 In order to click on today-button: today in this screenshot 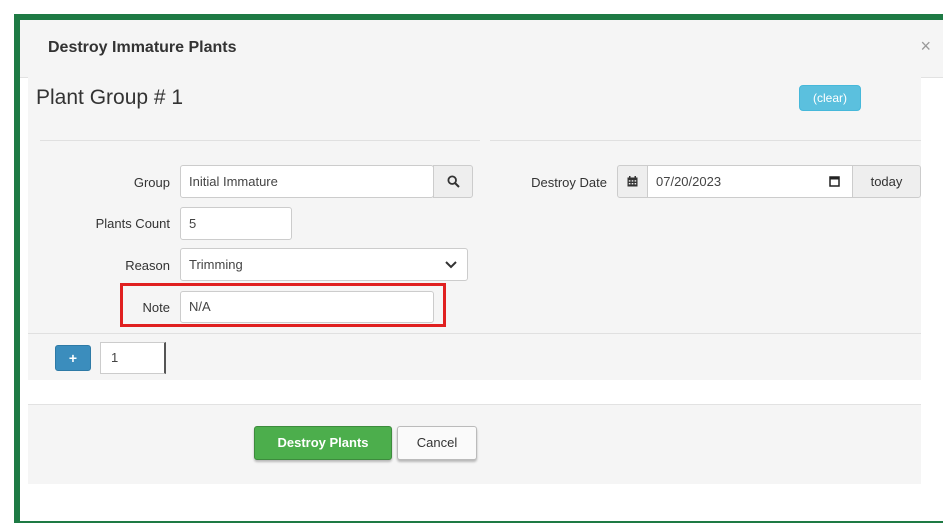, I will do `click(886, 181)`.